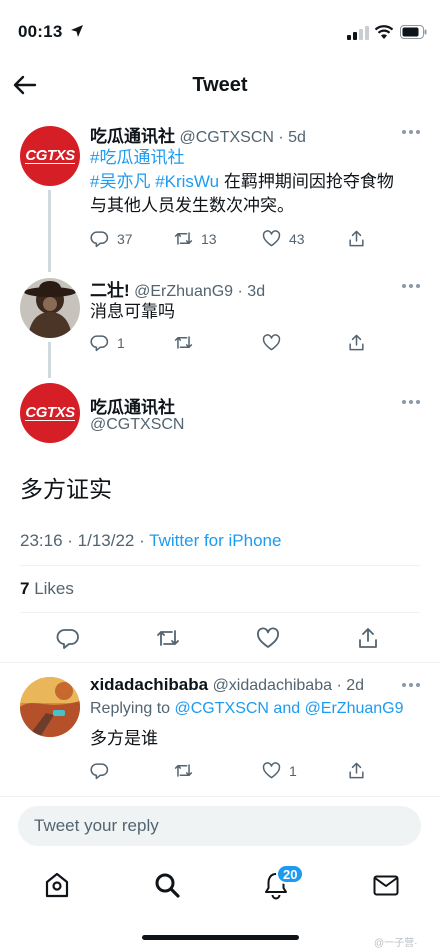  What do you see at coordinates (251, 291) in the screenshot?
I see `tweet-time: · 3d` at bounding box center [251, 291].